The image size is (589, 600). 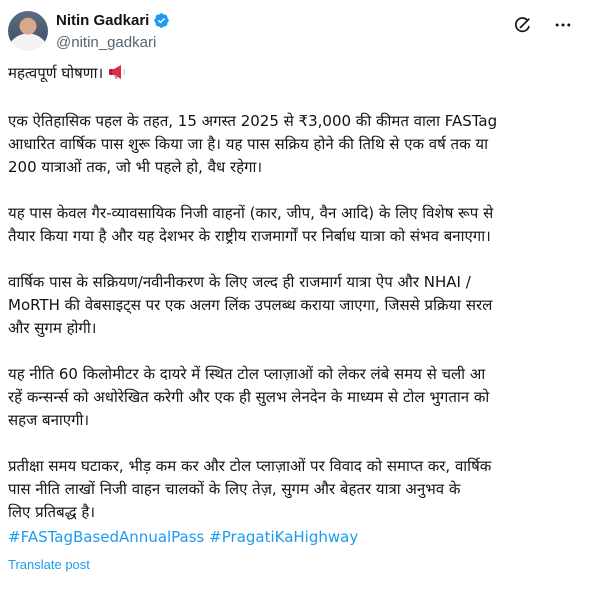 I want to click on more-options-icon, so click(x=563, y=25).